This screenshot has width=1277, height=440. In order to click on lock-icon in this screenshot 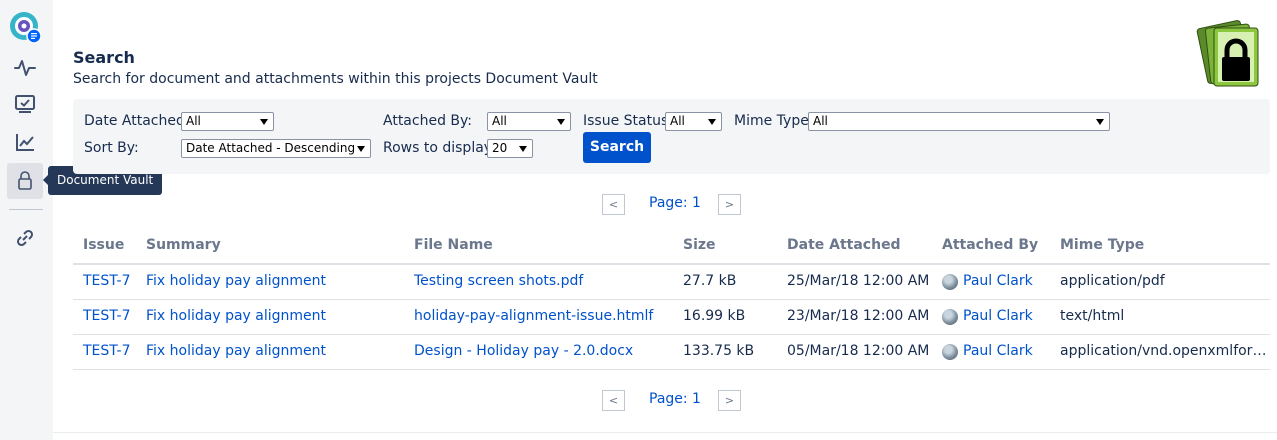, I will do `click(25, 181)`.